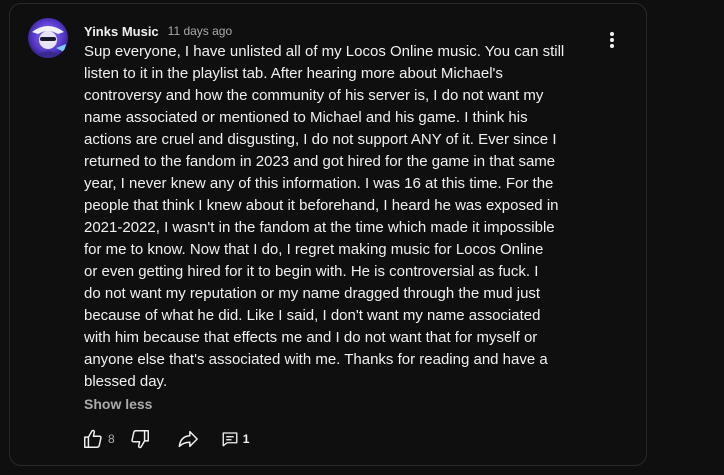 The width and height of the screenshot is (724, 475). Describe the element at coordinates (118, 404) in the screenshot. I see `show-less-button: Show less` at that location.